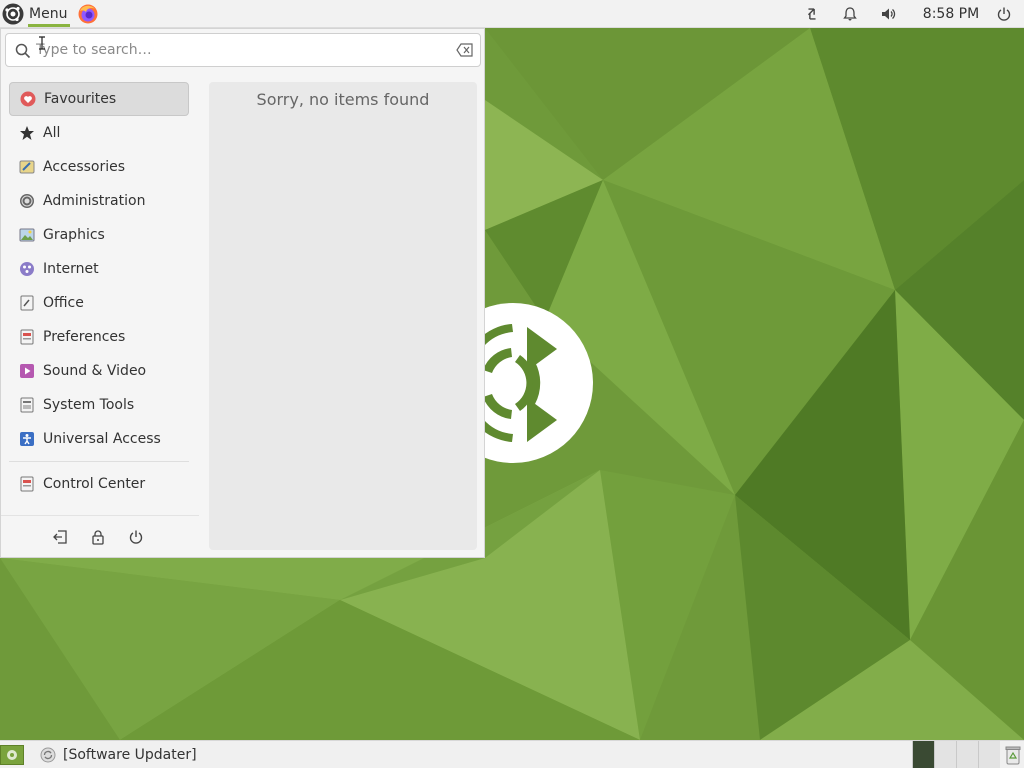 The height and width of the screenshot is (768, 1024). I want to click on category-label: Sound & Video, so click(95, 371).